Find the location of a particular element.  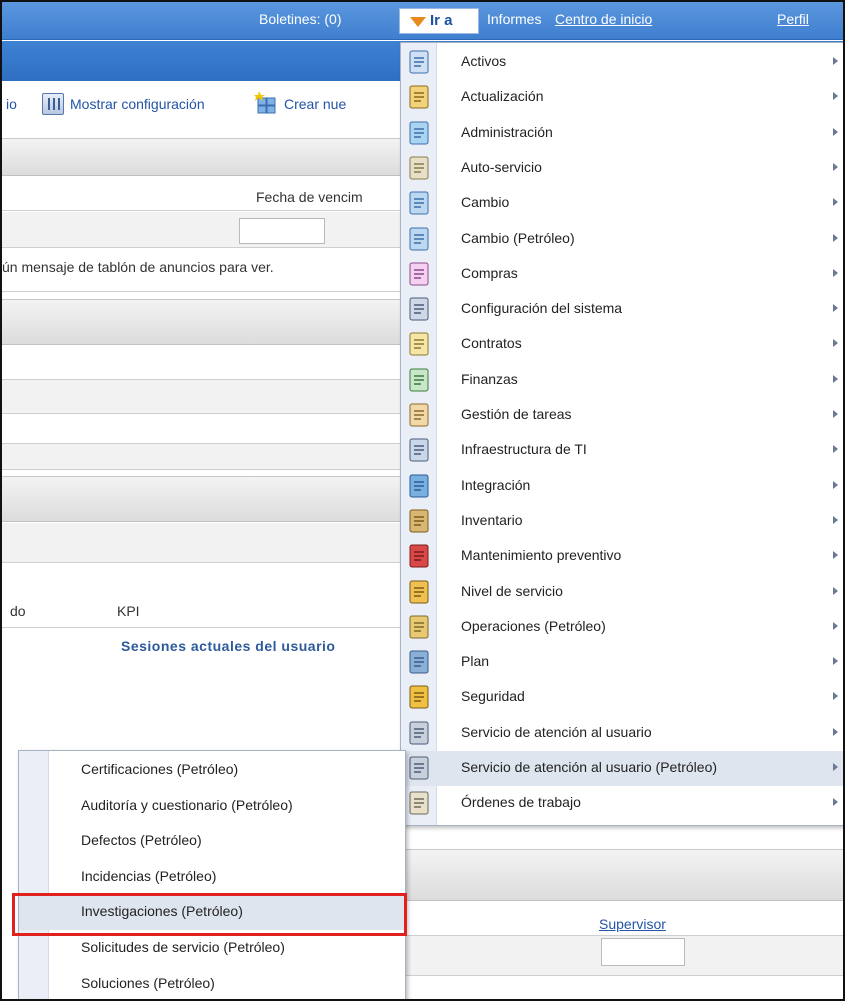

menu-item-label: Integración is located at coordinates (496, 484).